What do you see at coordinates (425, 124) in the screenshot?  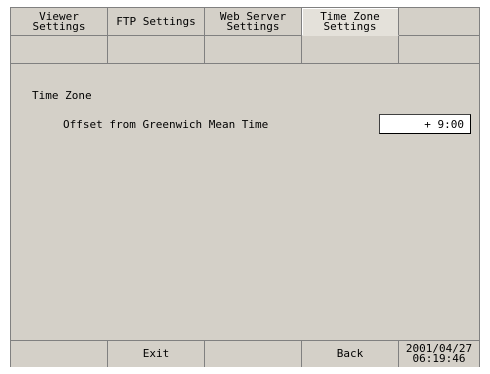 I see `gmt-offset-field: + 9:00` at bounding box center [425, 124].